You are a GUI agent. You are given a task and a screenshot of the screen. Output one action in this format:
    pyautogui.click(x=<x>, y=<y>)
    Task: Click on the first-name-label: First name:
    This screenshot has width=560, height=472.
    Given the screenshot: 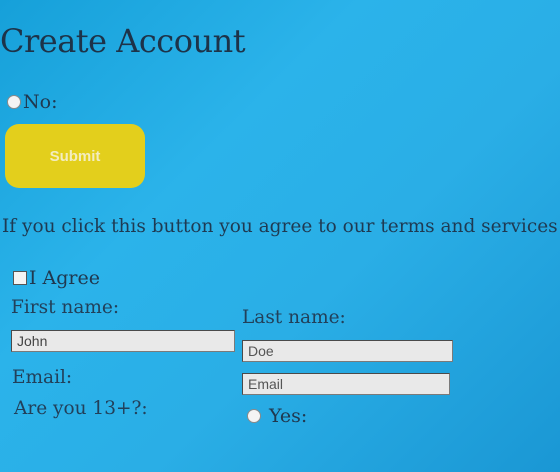 What is the action you would take?
    pyautogui.click(x=65, y=307)
    